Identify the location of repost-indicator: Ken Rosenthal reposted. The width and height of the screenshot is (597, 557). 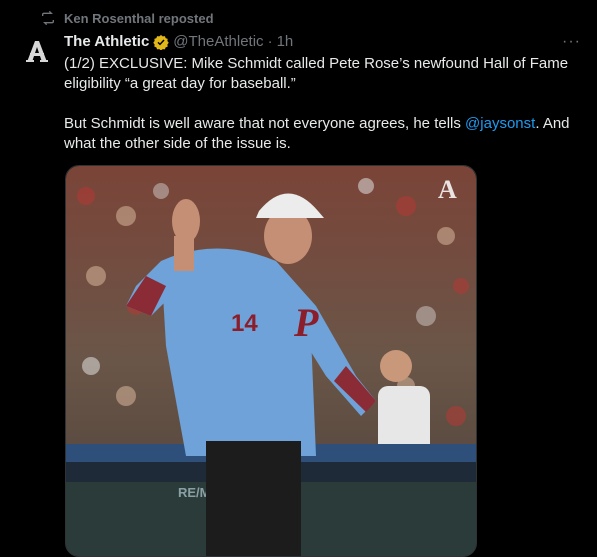
(127, 18).